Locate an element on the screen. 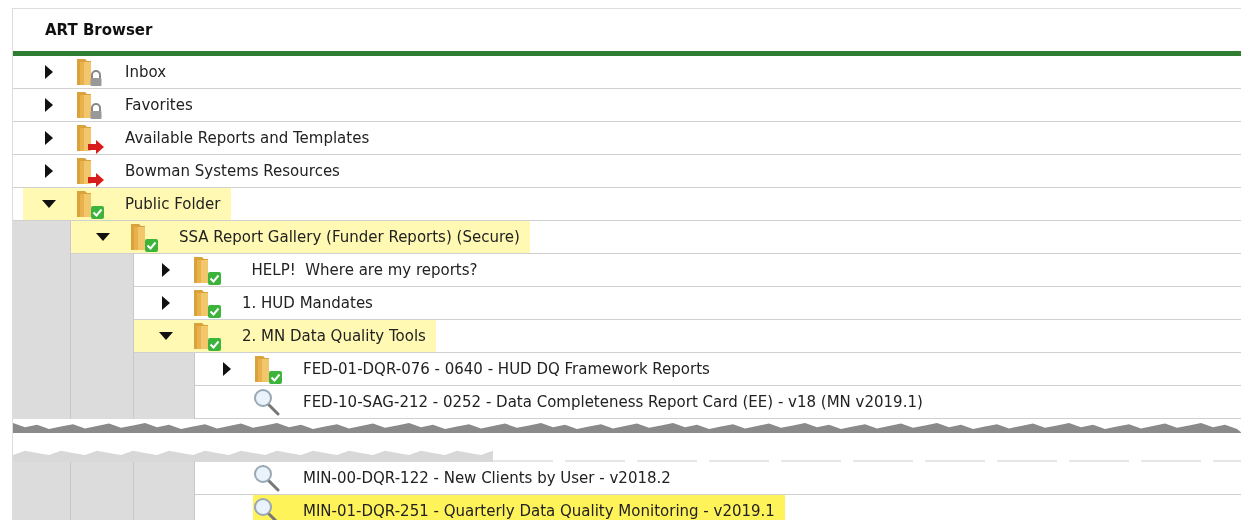 The width and height of the screenshot is (1241, 520). folder-item: Bowman Systems Resources is located at coordinates (186, 171).